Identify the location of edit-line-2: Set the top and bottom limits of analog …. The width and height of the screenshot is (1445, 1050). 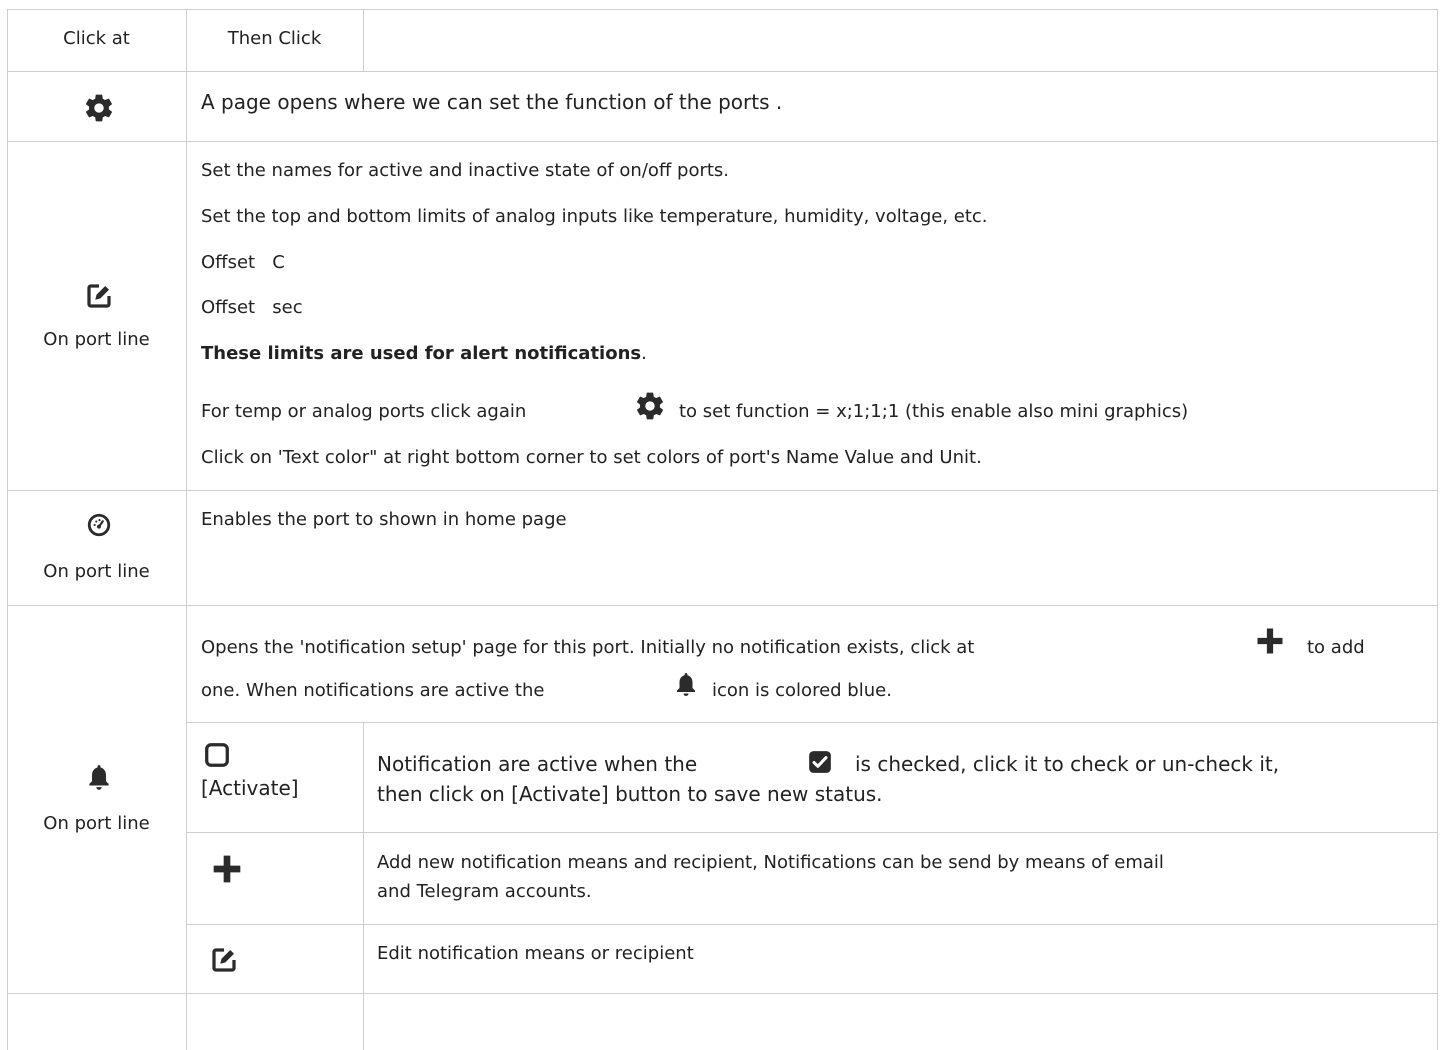
(594, 216).